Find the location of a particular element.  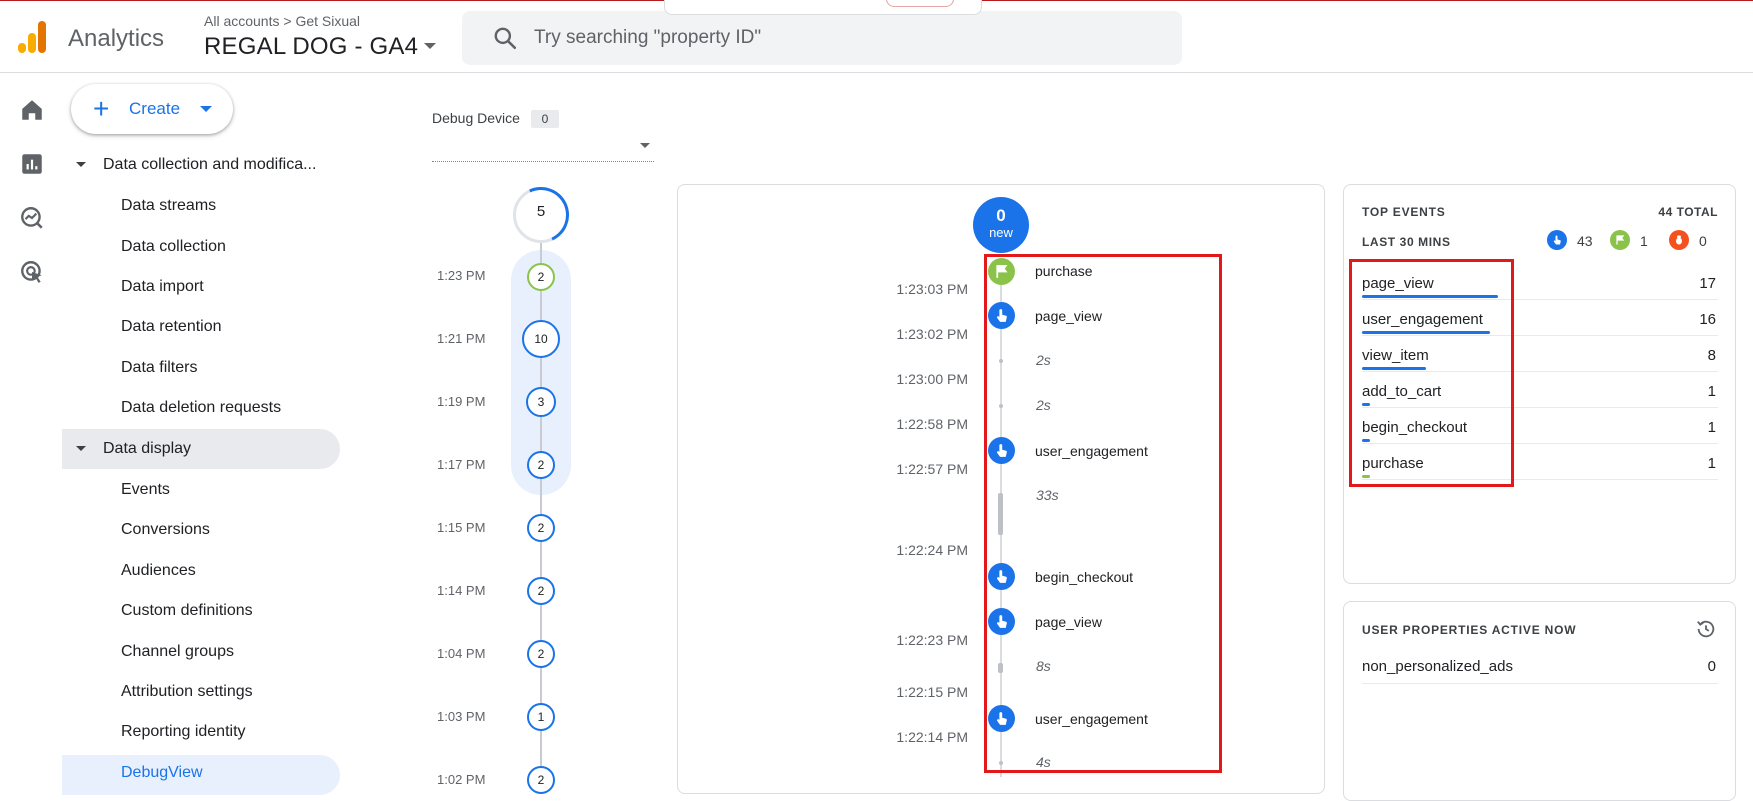

user-properties-title: USER PROPERTIES ACTIVE NOW is located at coordinates (1469, 630).